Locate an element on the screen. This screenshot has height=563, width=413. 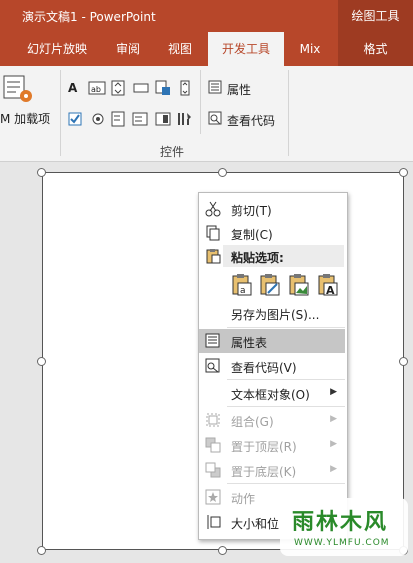
svg-text: A is located at coordinates (330, 290).